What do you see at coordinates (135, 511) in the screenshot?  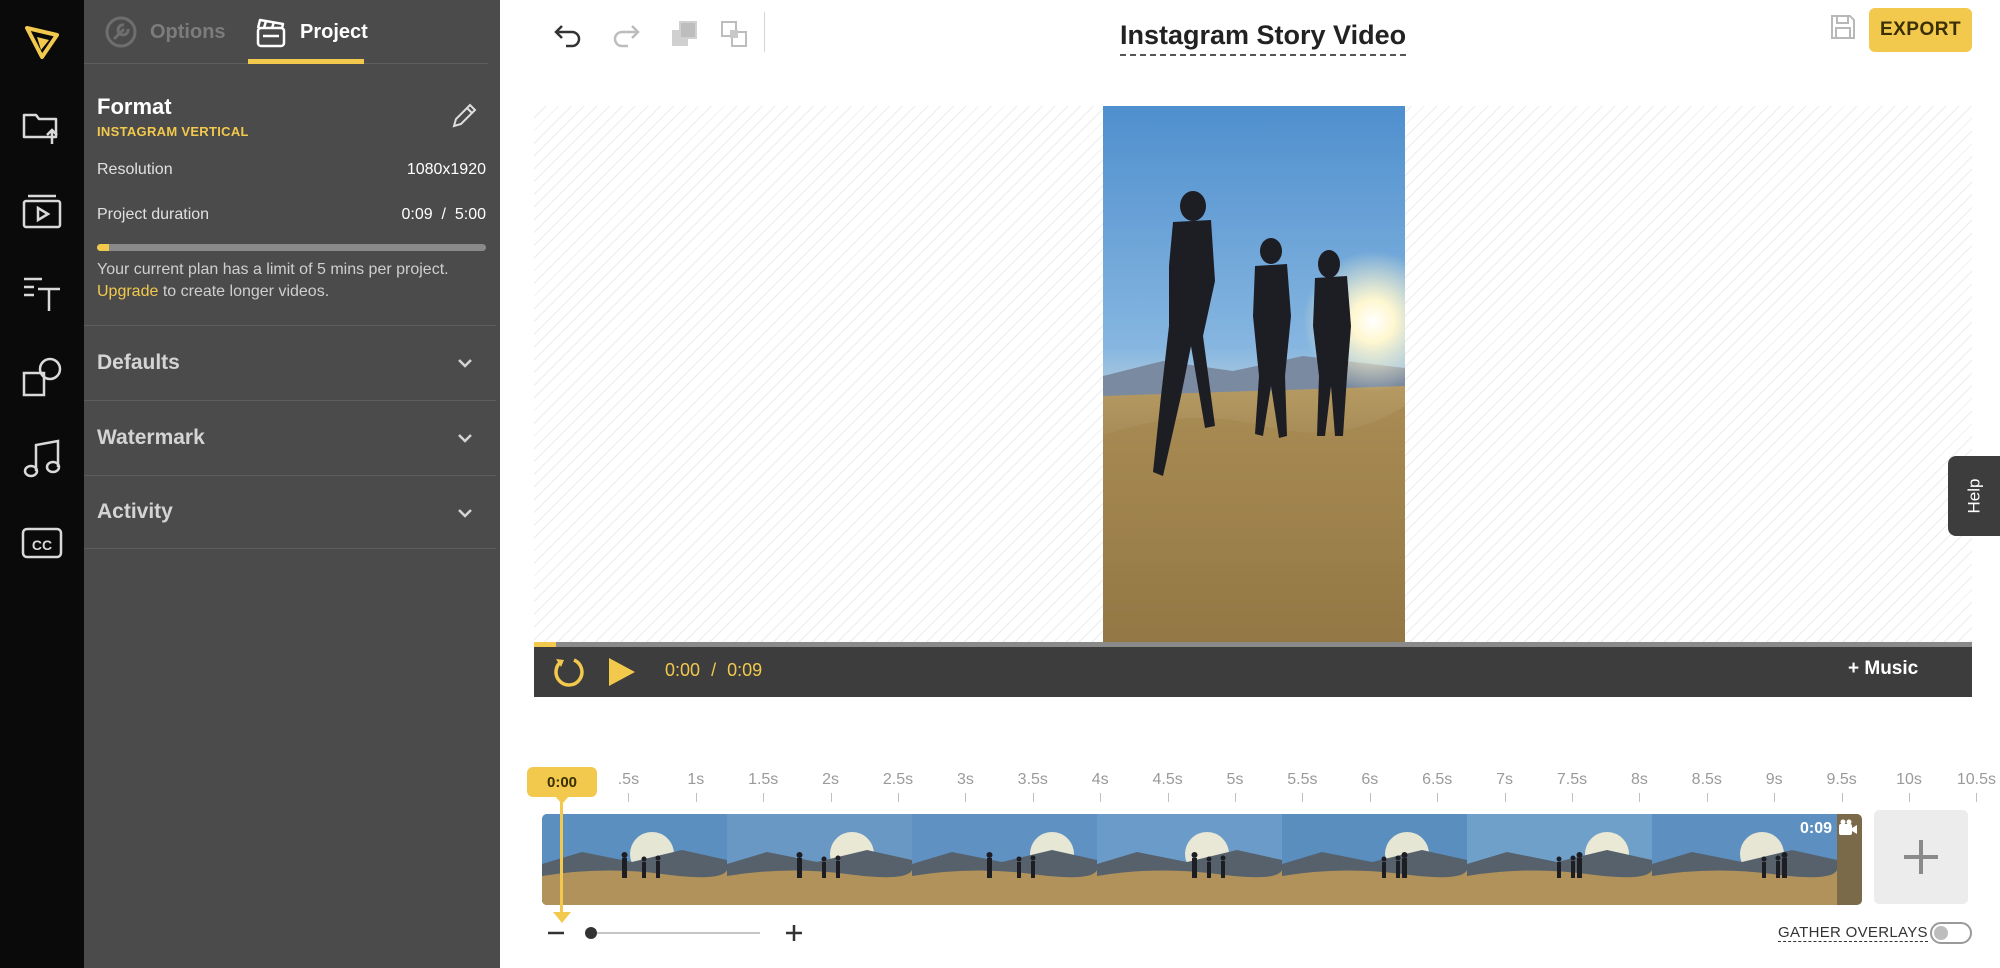 I see `section-activity-label: Activity` at bounding box center [135, 511].